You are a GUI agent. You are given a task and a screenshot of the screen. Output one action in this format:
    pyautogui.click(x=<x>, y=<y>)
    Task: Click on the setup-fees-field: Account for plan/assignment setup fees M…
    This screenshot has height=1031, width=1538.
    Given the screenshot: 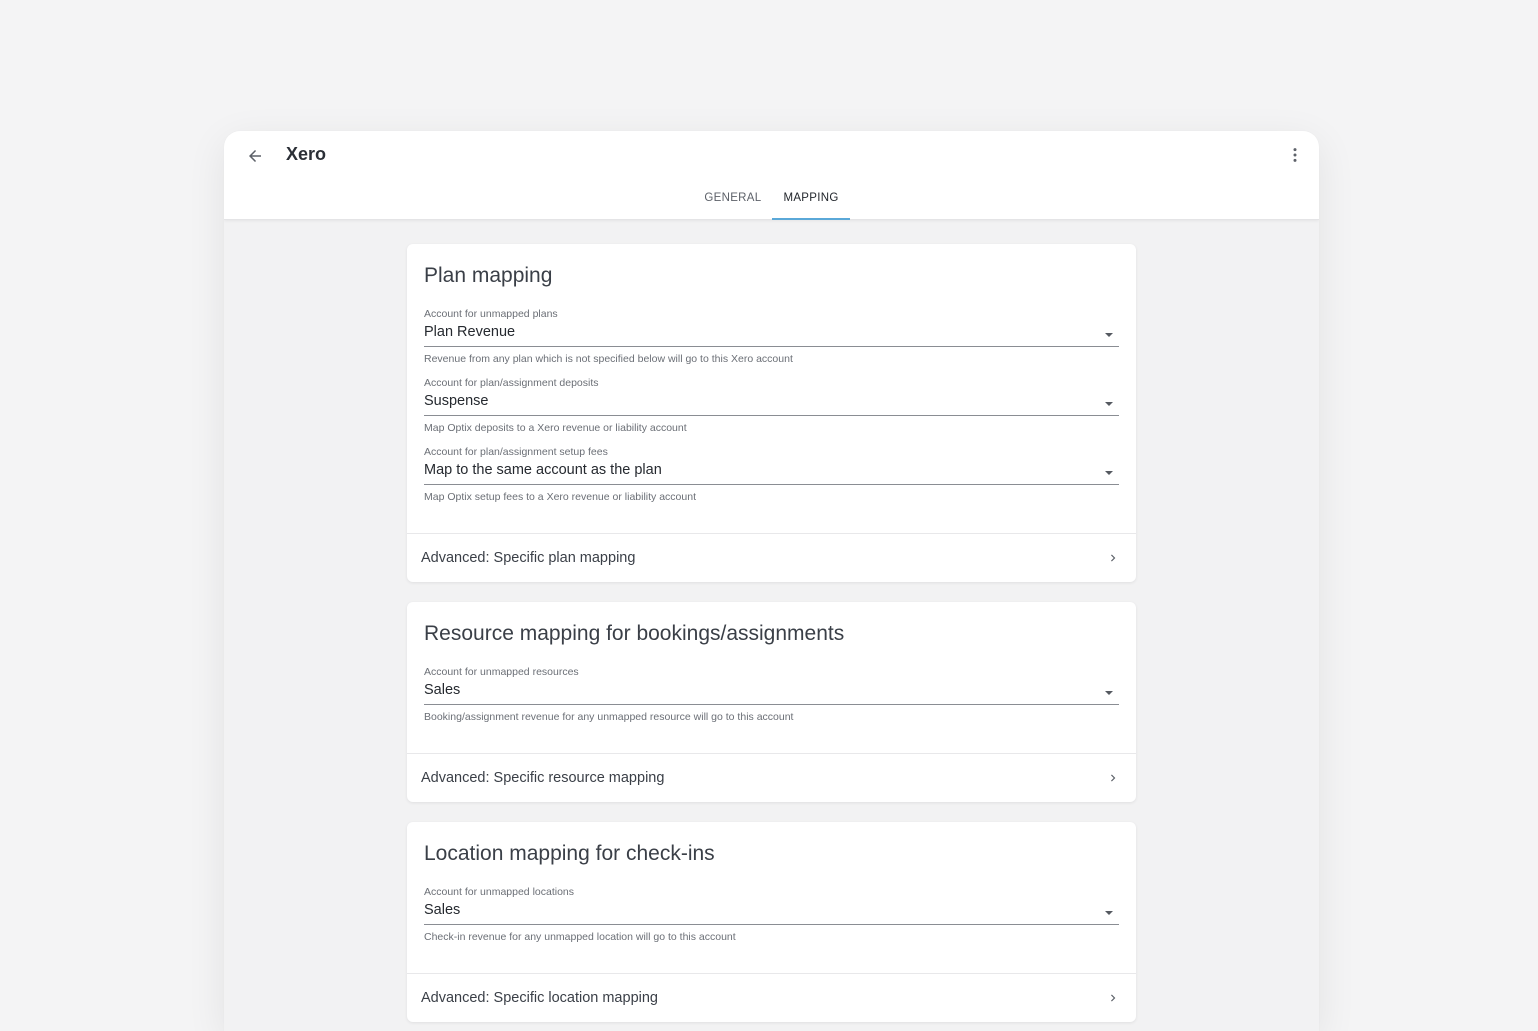 What is the action you would take?
    pyautogui.click(x=771, y=474)
    